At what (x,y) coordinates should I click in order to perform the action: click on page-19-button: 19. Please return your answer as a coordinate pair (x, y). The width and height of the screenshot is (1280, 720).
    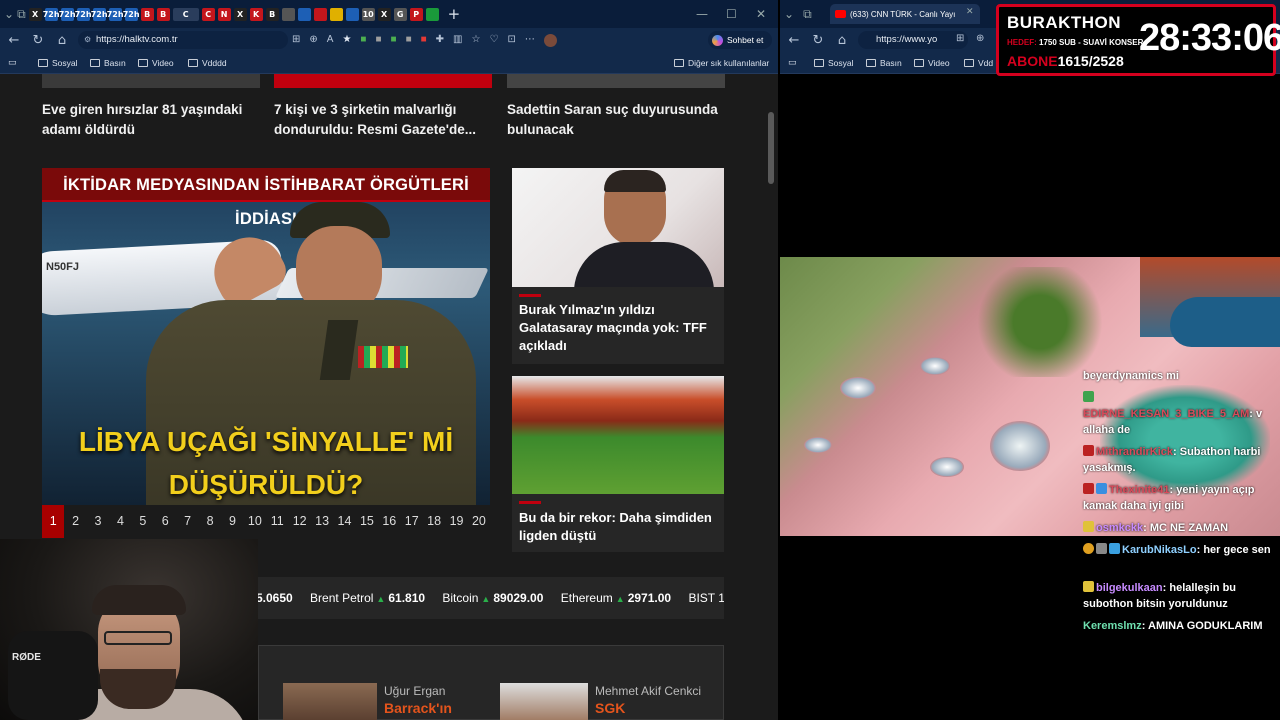
    Looking at the image, I should click on (456, 521).